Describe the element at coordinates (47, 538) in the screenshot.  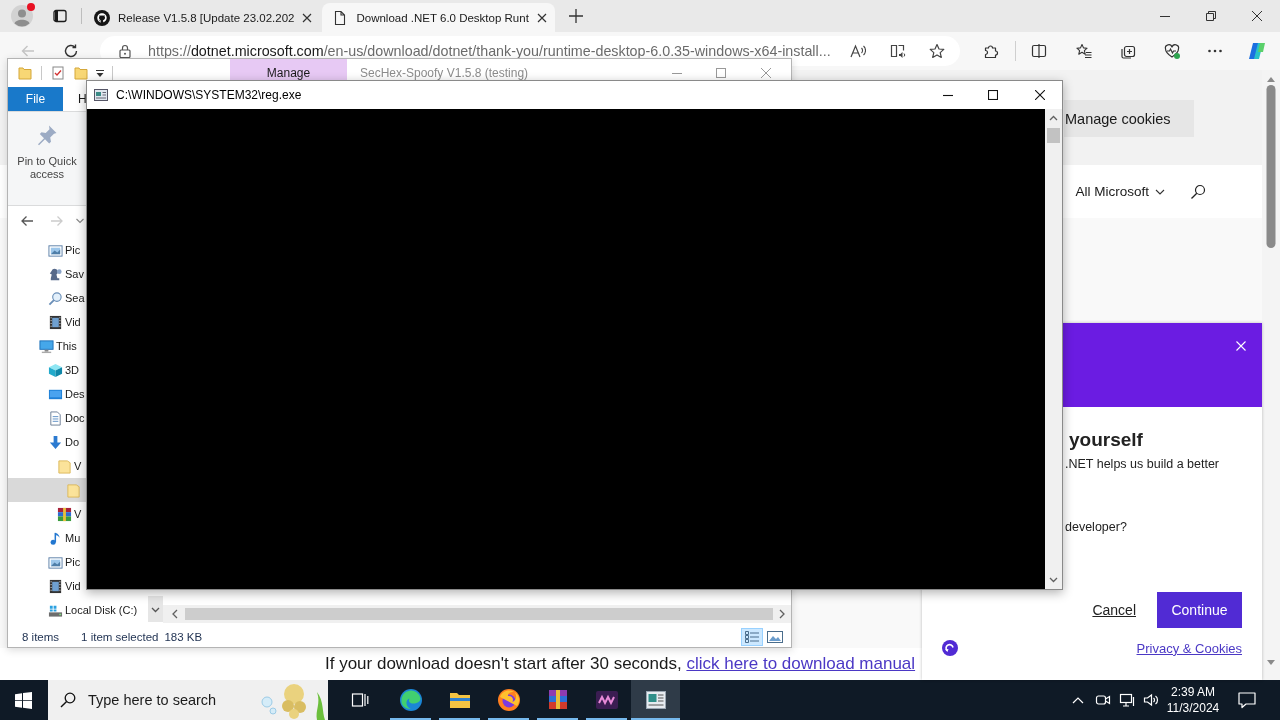
I see `tree-item: Mu` at that location.